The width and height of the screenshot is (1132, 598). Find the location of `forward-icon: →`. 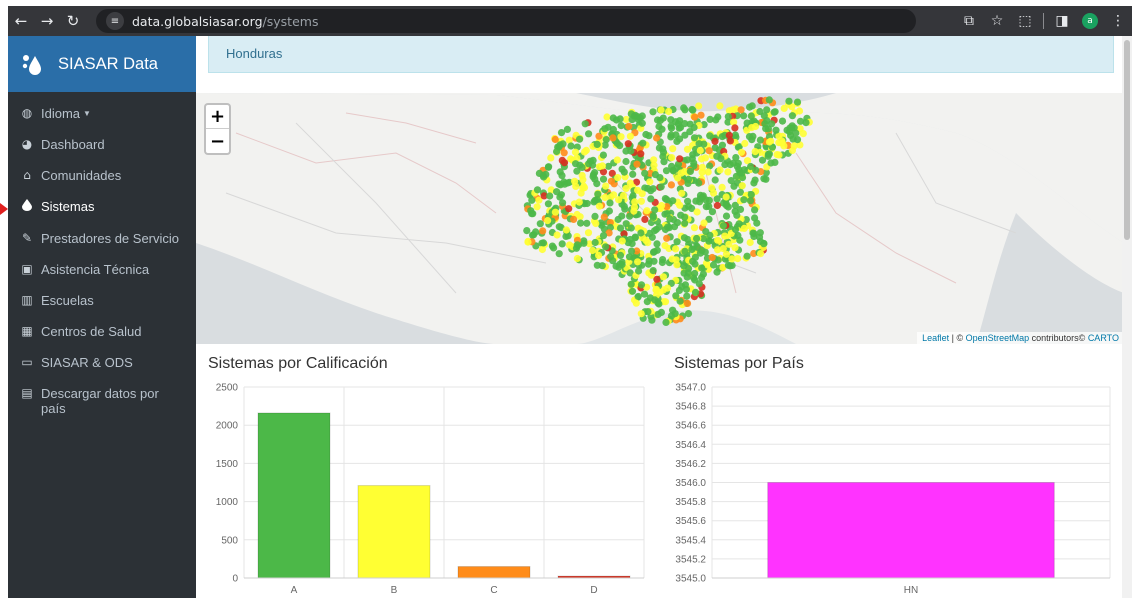

forward-icon: → is located at coordinates (47, 21).